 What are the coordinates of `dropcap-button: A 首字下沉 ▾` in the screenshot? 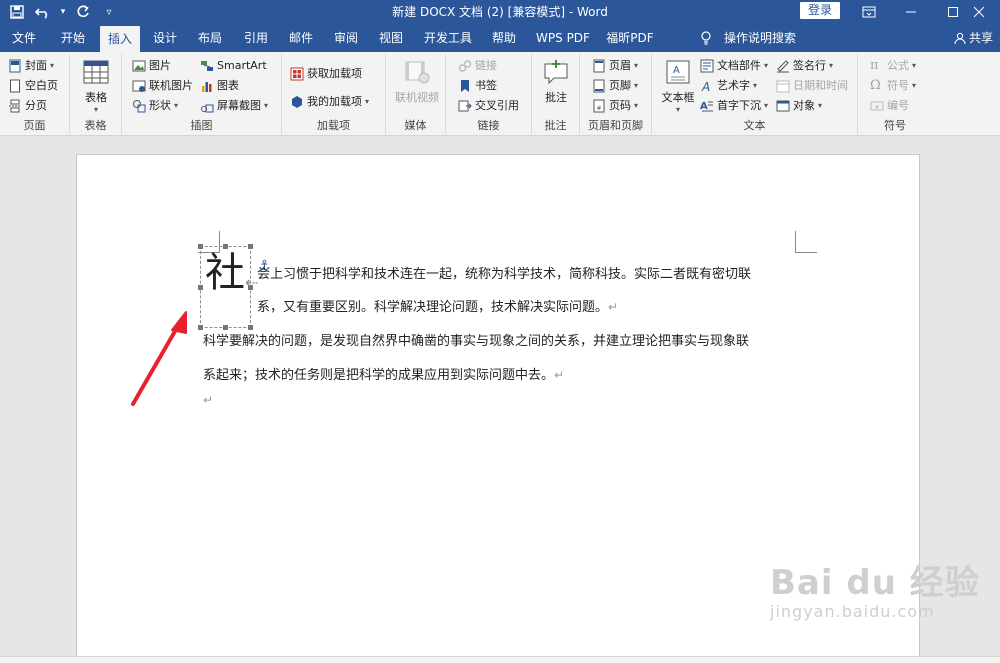 It's located at (734, 105).